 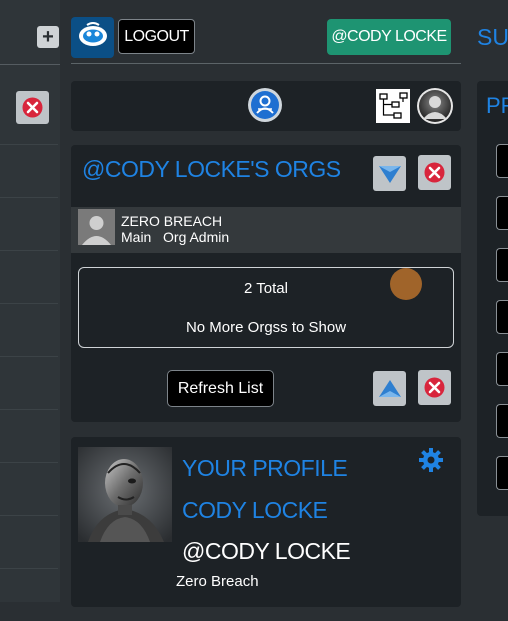 I want to click on app-logo-button, so click(x=92, y=37).